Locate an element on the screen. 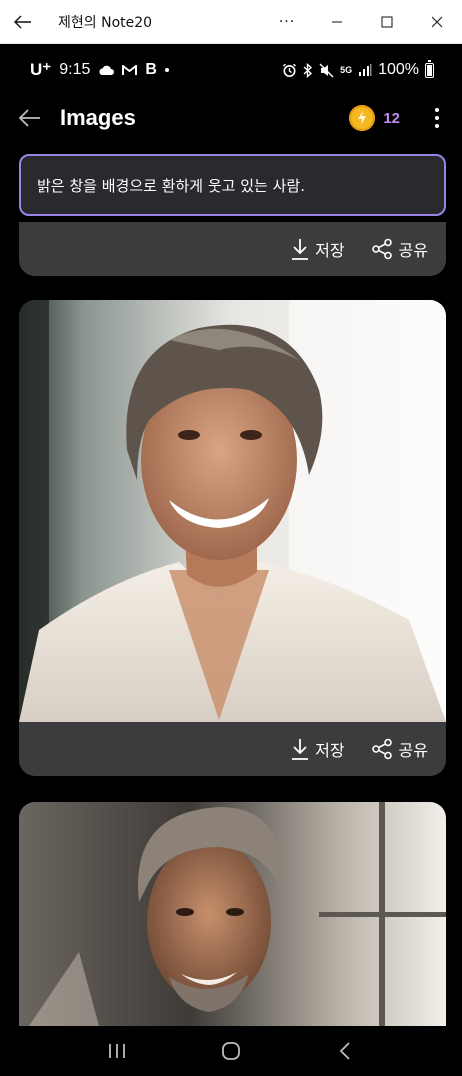 The image size is (462, 1076). minimize-icon is located at coordinates (337, 21).